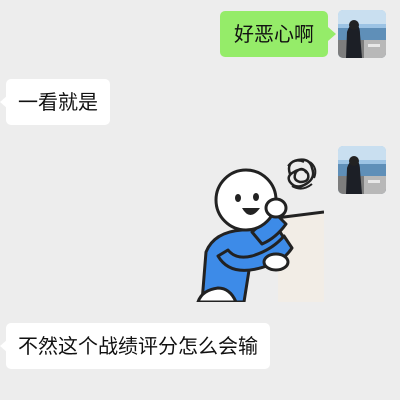  I want to click on message-text: 一看就是, so click(58, 102).